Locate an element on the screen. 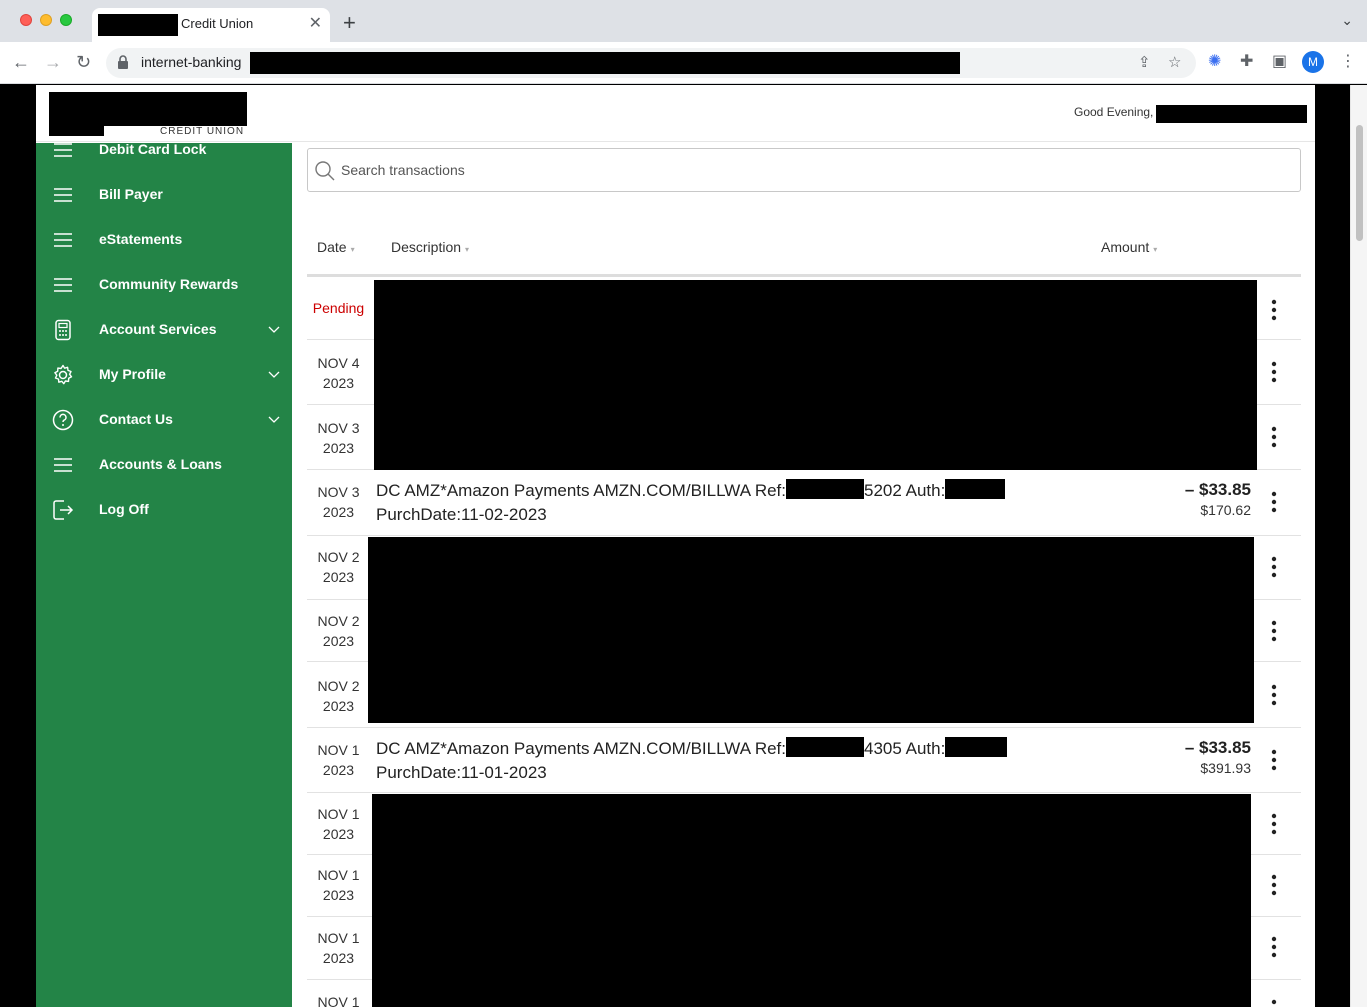  reload-icon: ↻ is located at coordinates (83, 62).